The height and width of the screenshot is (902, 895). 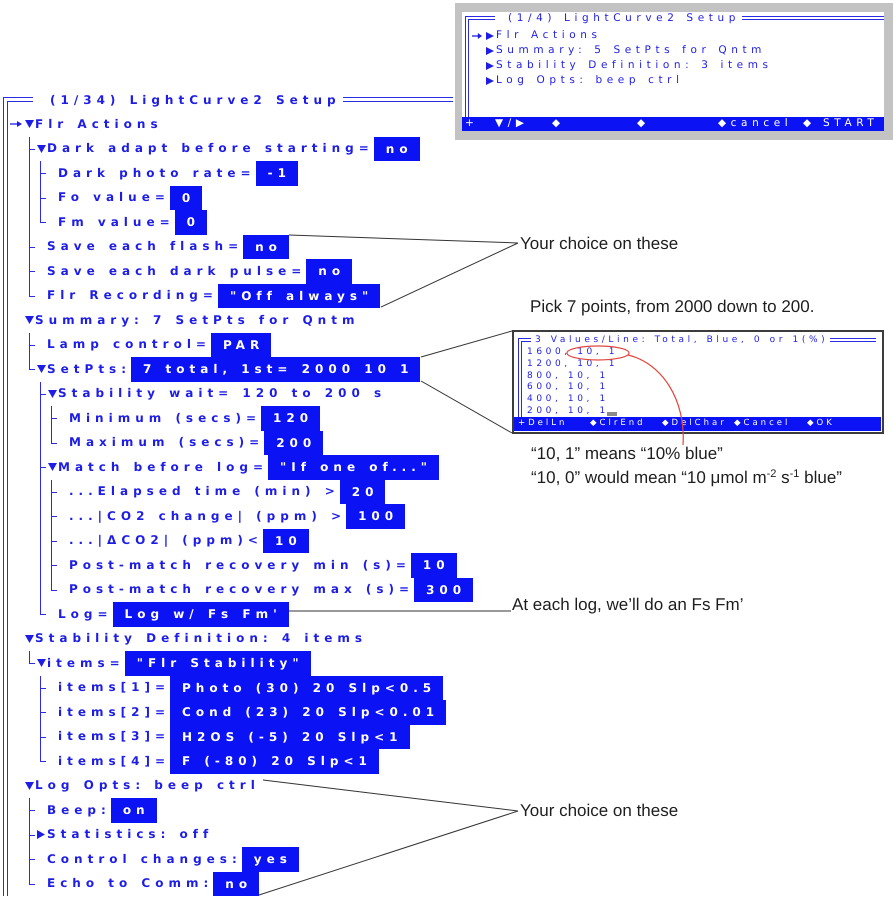 What do you see at coordinates (363, 492) in the screenshot?
I see `setting-value: 20` at bounding box center [363, 492].